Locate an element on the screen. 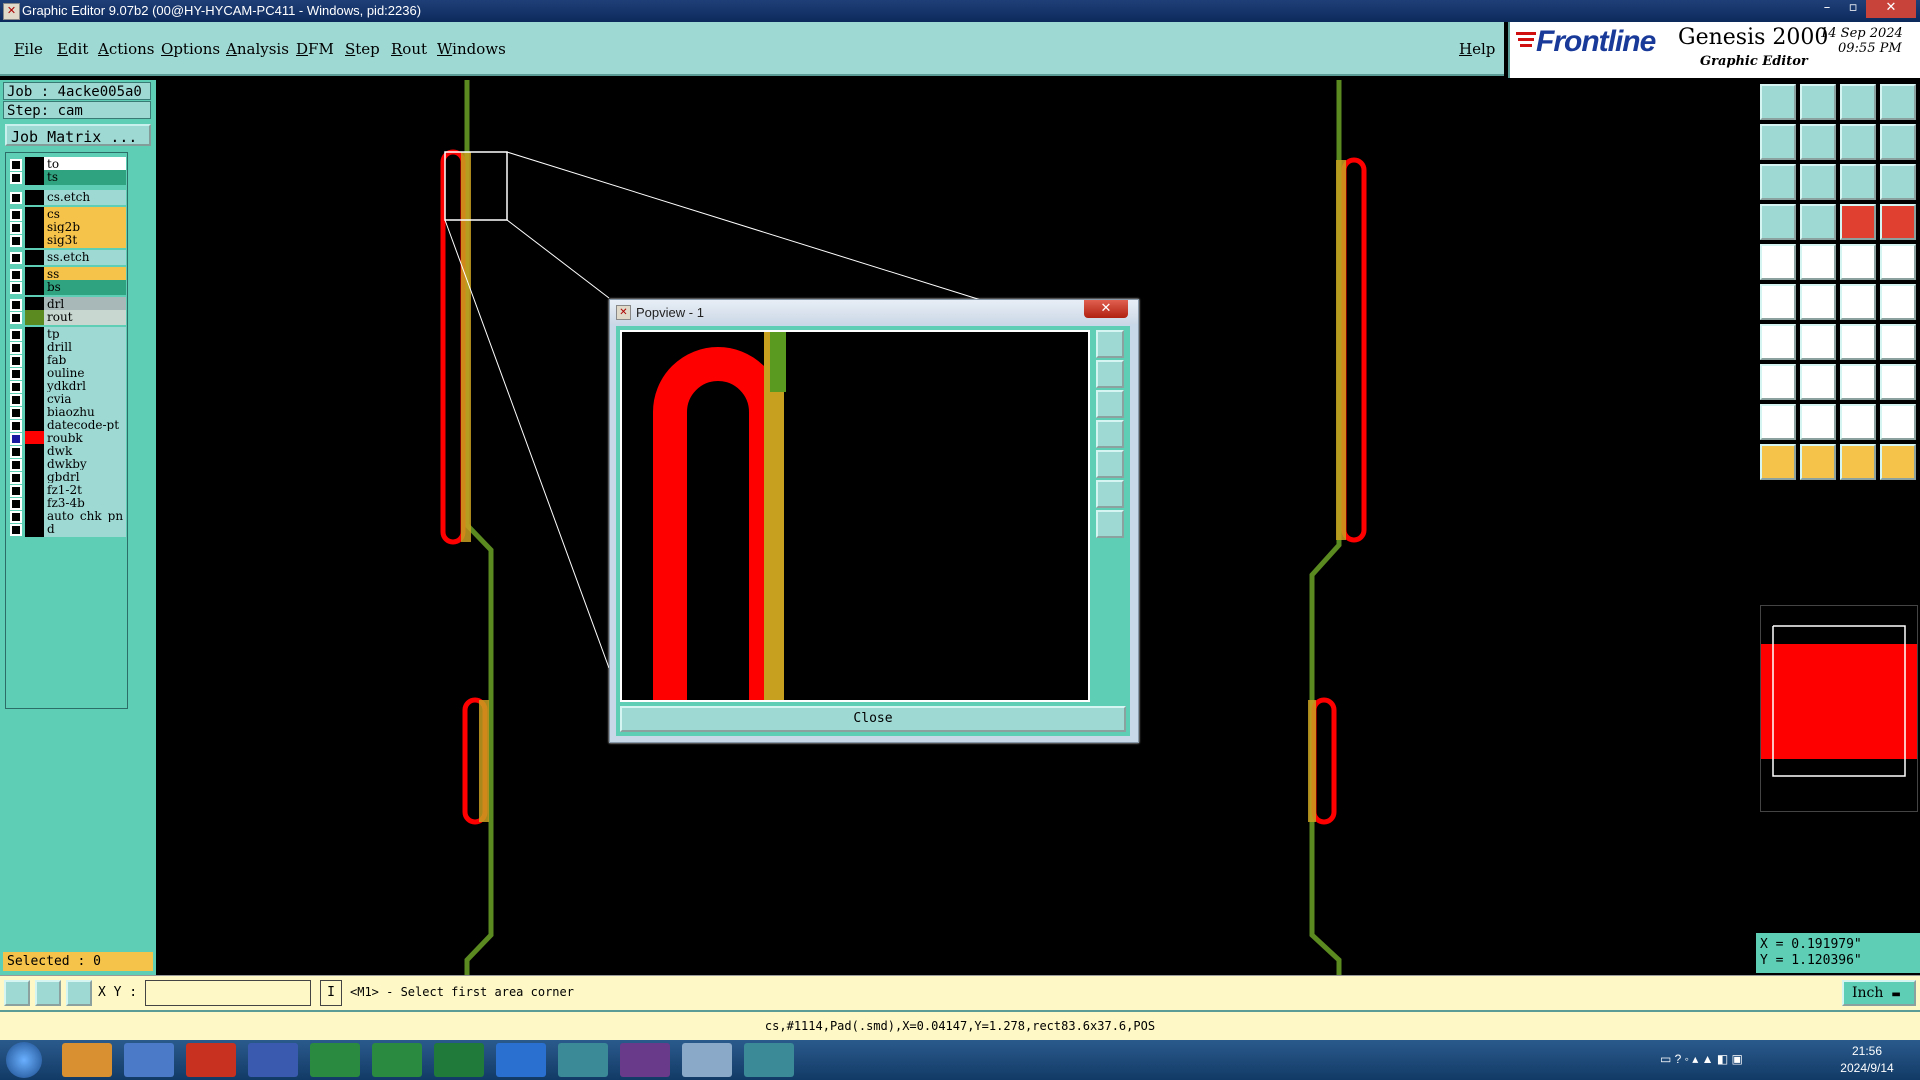 This screenshot has height=1080, width=1920. grid-icon is located at coordinates (79, 993).